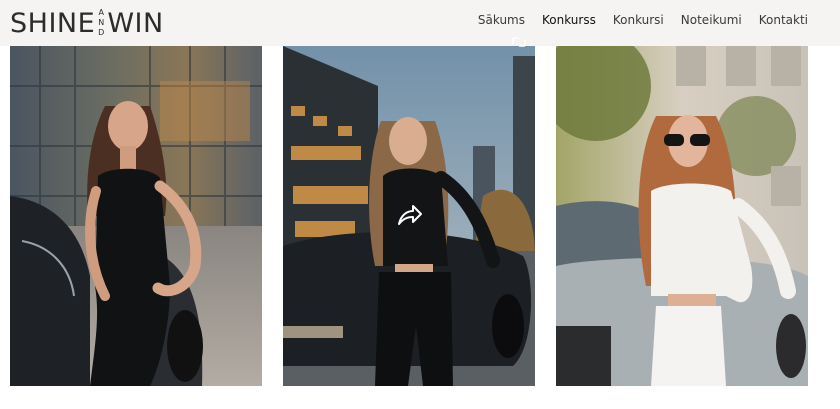  Describe the element at coordinates (501, 20) in the screenshot. I see `nav-sakums: Sākums` at that location.